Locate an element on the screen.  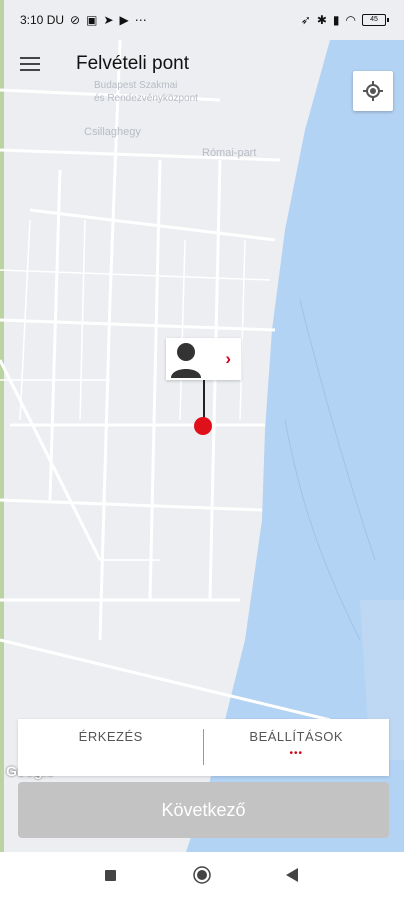
battery-icon: 45 is located at coordinates (375, 20).